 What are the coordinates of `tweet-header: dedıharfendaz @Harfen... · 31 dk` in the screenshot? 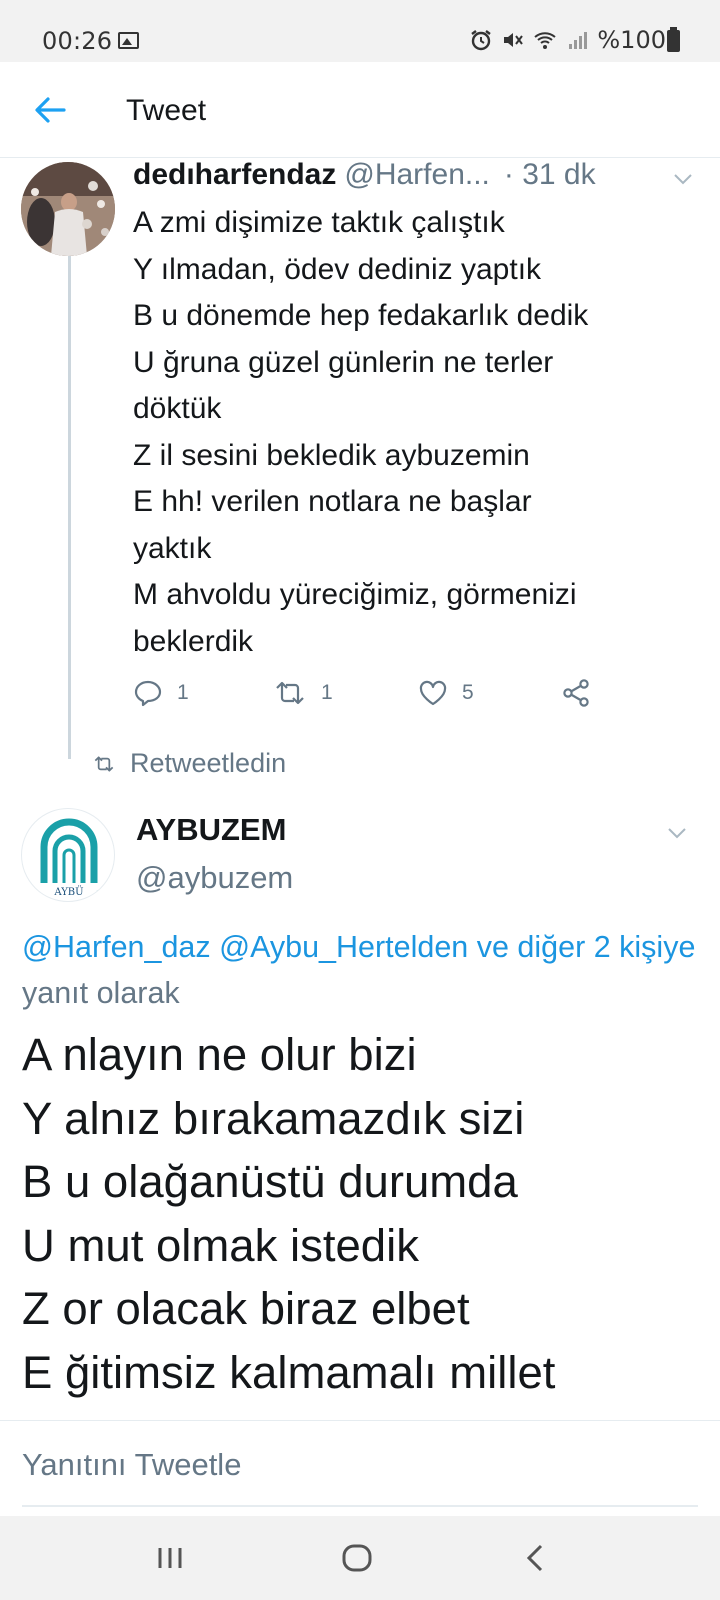 It's located at (413, 178).